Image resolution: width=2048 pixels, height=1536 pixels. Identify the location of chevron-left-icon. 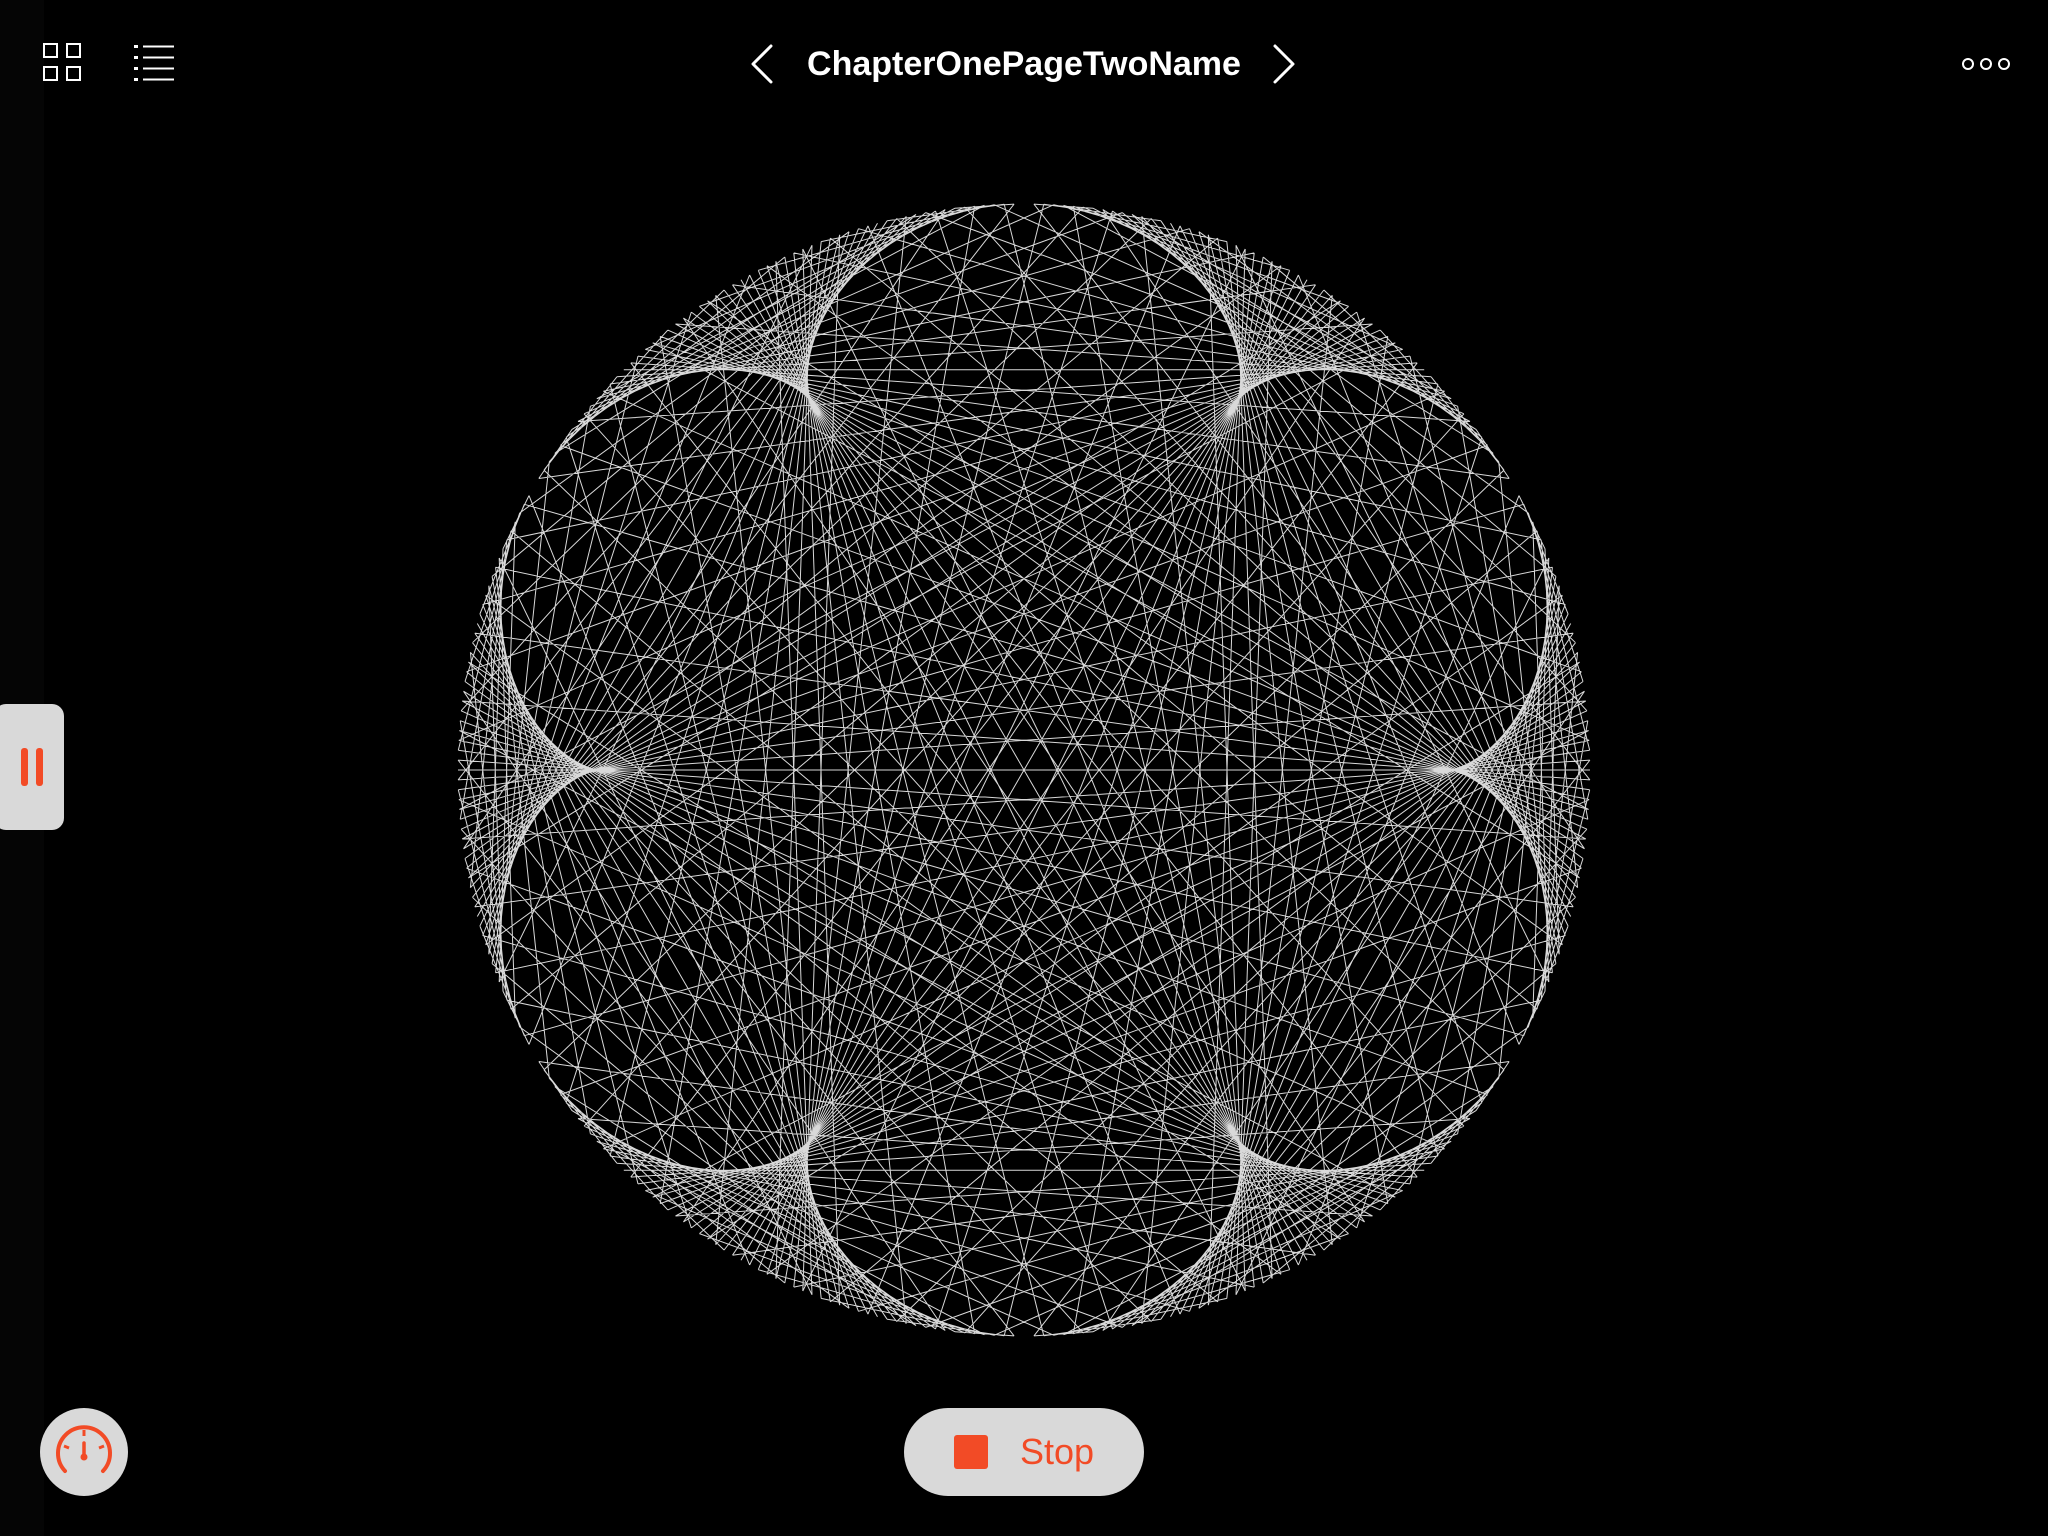
(762, 64).